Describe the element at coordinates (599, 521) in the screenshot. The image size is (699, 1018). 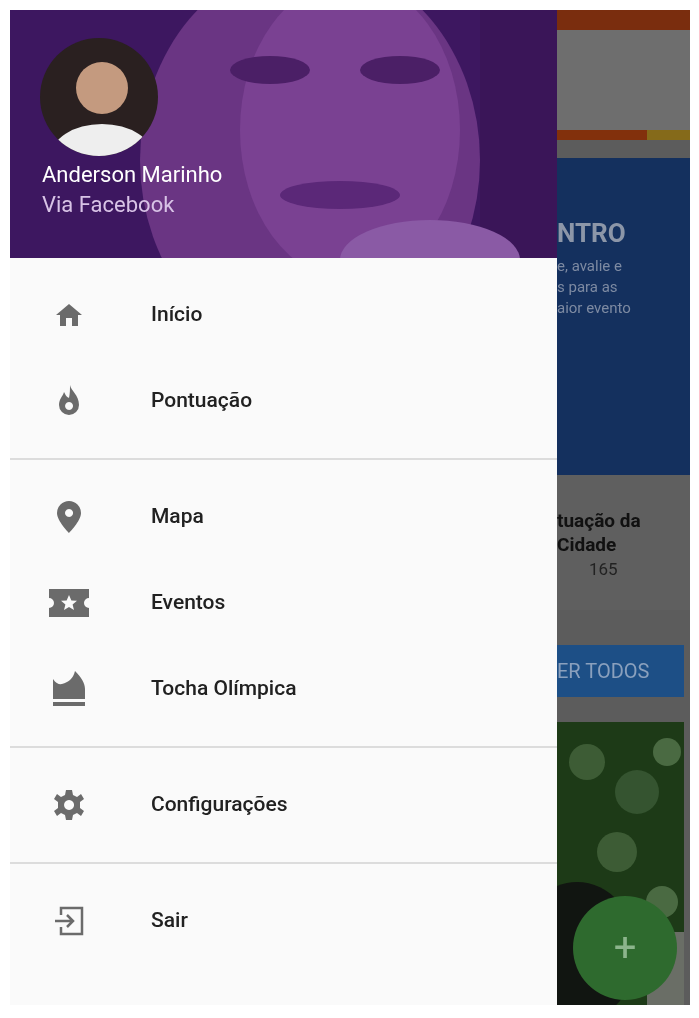
I see `score-title: tuação da` at that location.